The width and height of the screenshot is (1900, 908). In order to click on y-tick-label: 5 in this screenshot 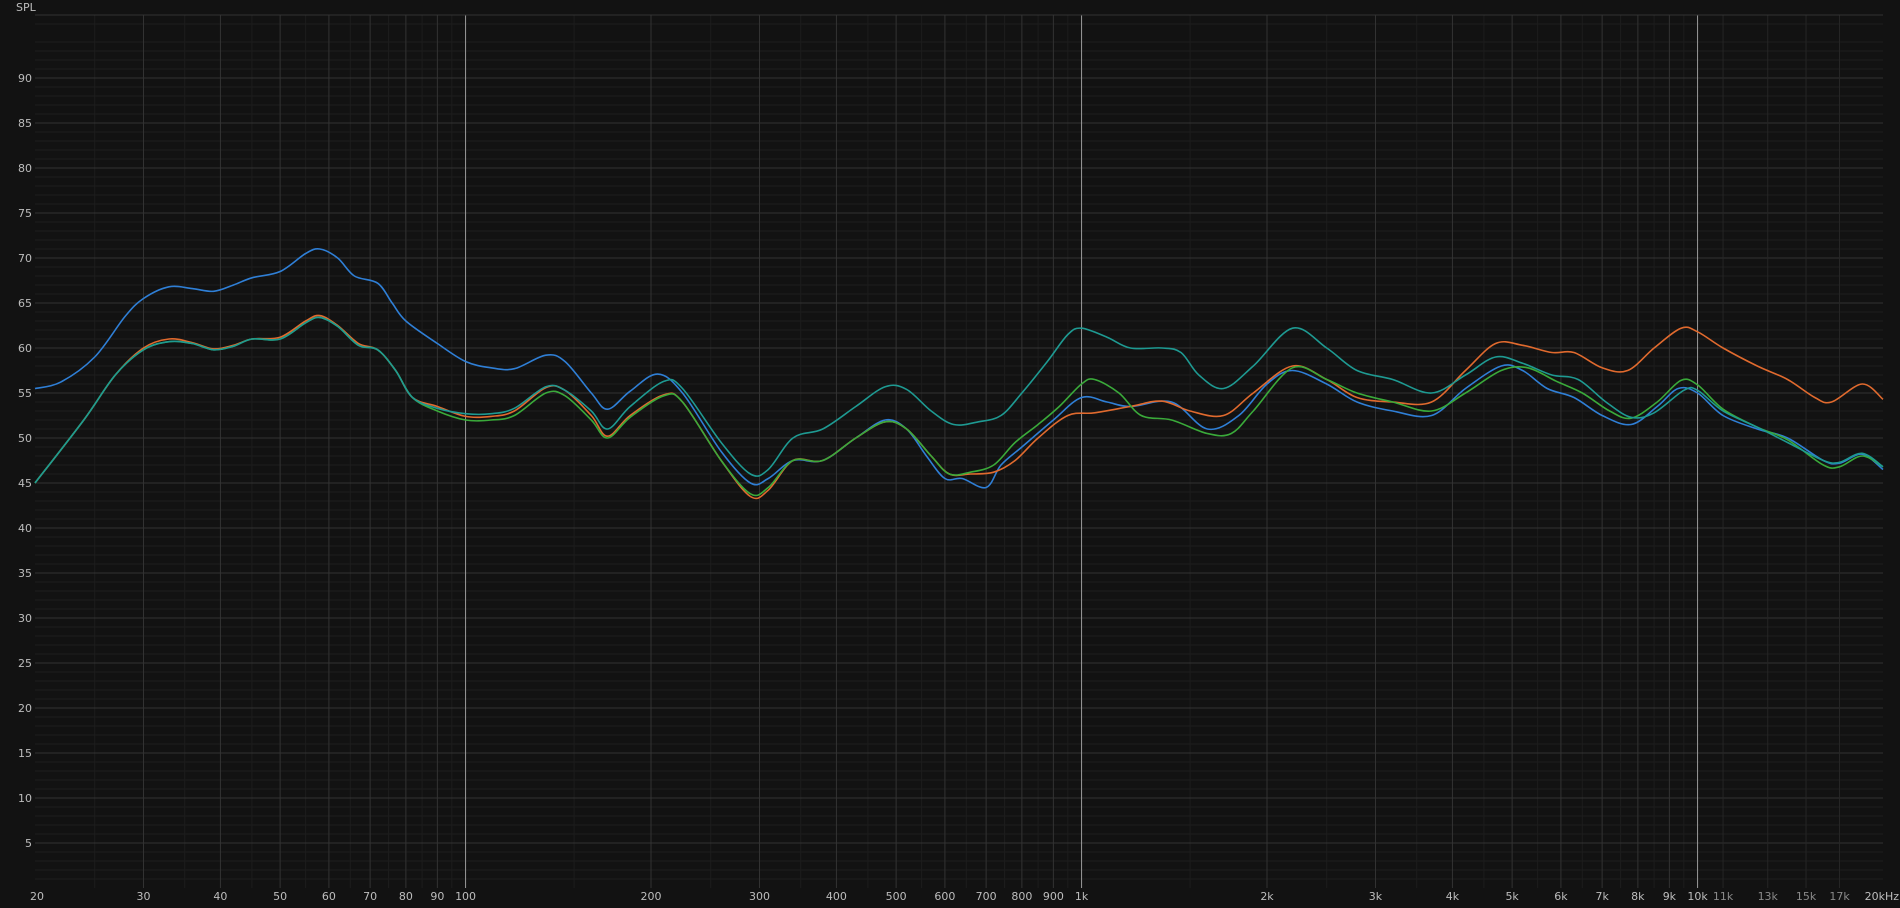, I will do `click(28, 843)`.